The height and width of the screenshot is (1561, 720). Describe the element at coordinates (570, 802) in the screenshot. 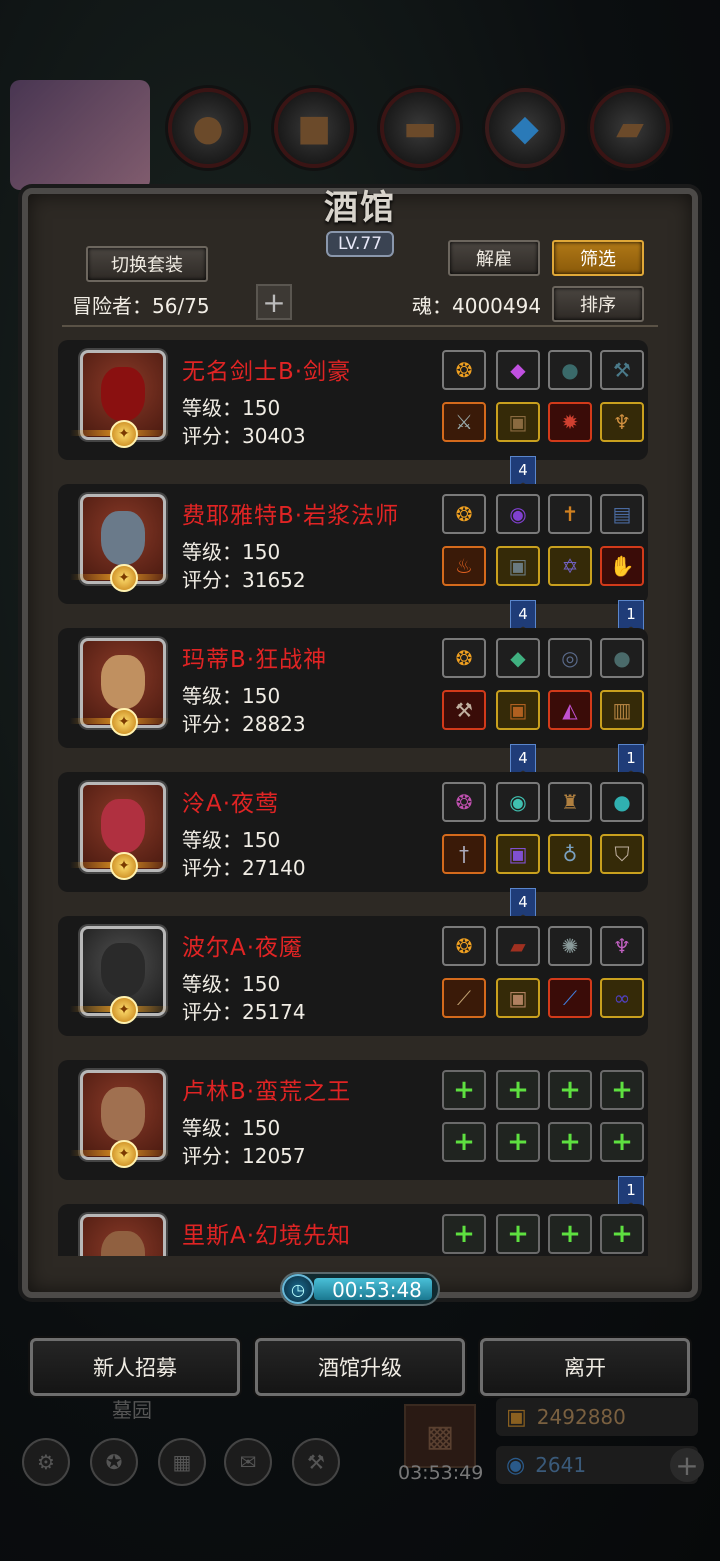

I see `bell-equip-icon: ♜` at that location.